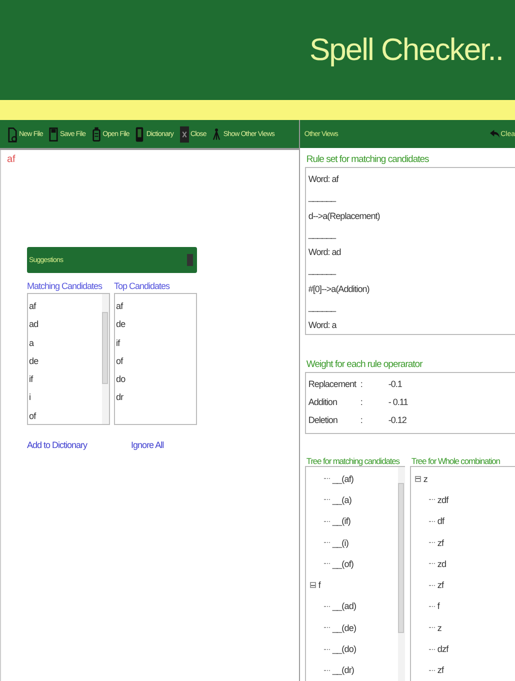 The image size is (515, 681). What do you see at coordinates (11, 159) in the screenshot?
I see `editor-text: af` at bounding box center [11, 159].